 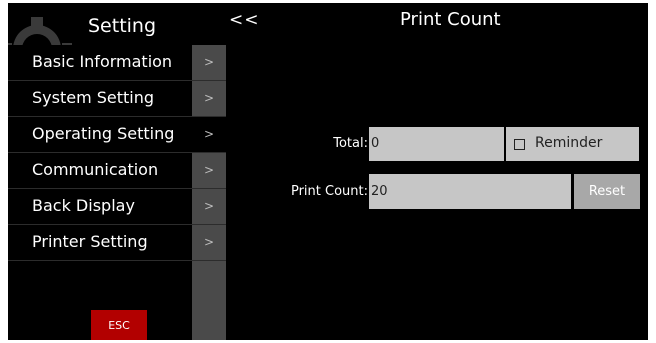 What do you see at coordinates (93, 97) in the screenshot?
I see `sidebar-item-label: System Setting` at bounding box center [93, 97].